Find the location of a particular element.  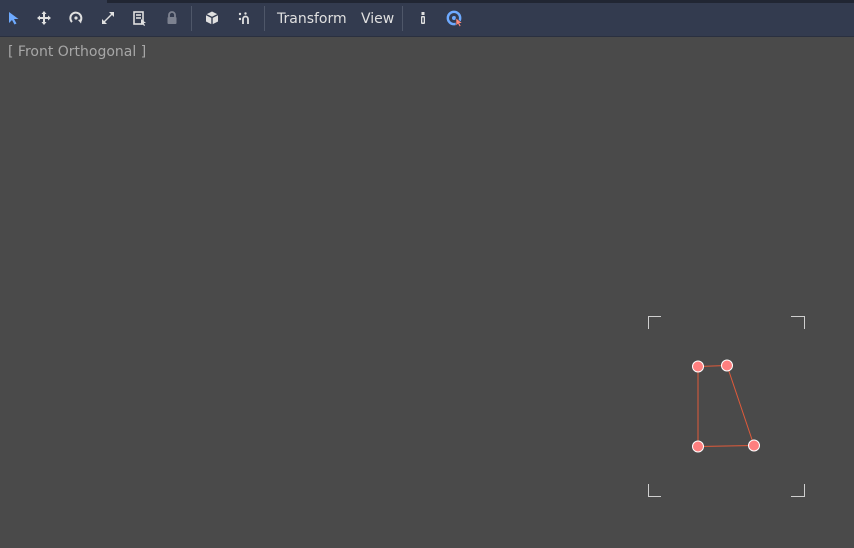

cube-icon is located at coordinates (212, 18).